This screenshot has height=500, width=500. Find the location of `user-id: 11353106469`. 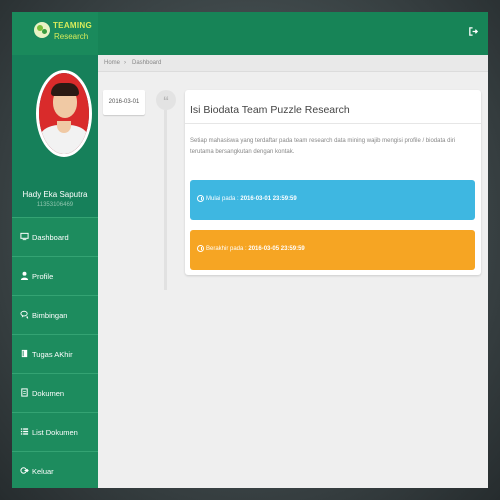

user-id: 11353106469 is located at coordinates (55, 205).